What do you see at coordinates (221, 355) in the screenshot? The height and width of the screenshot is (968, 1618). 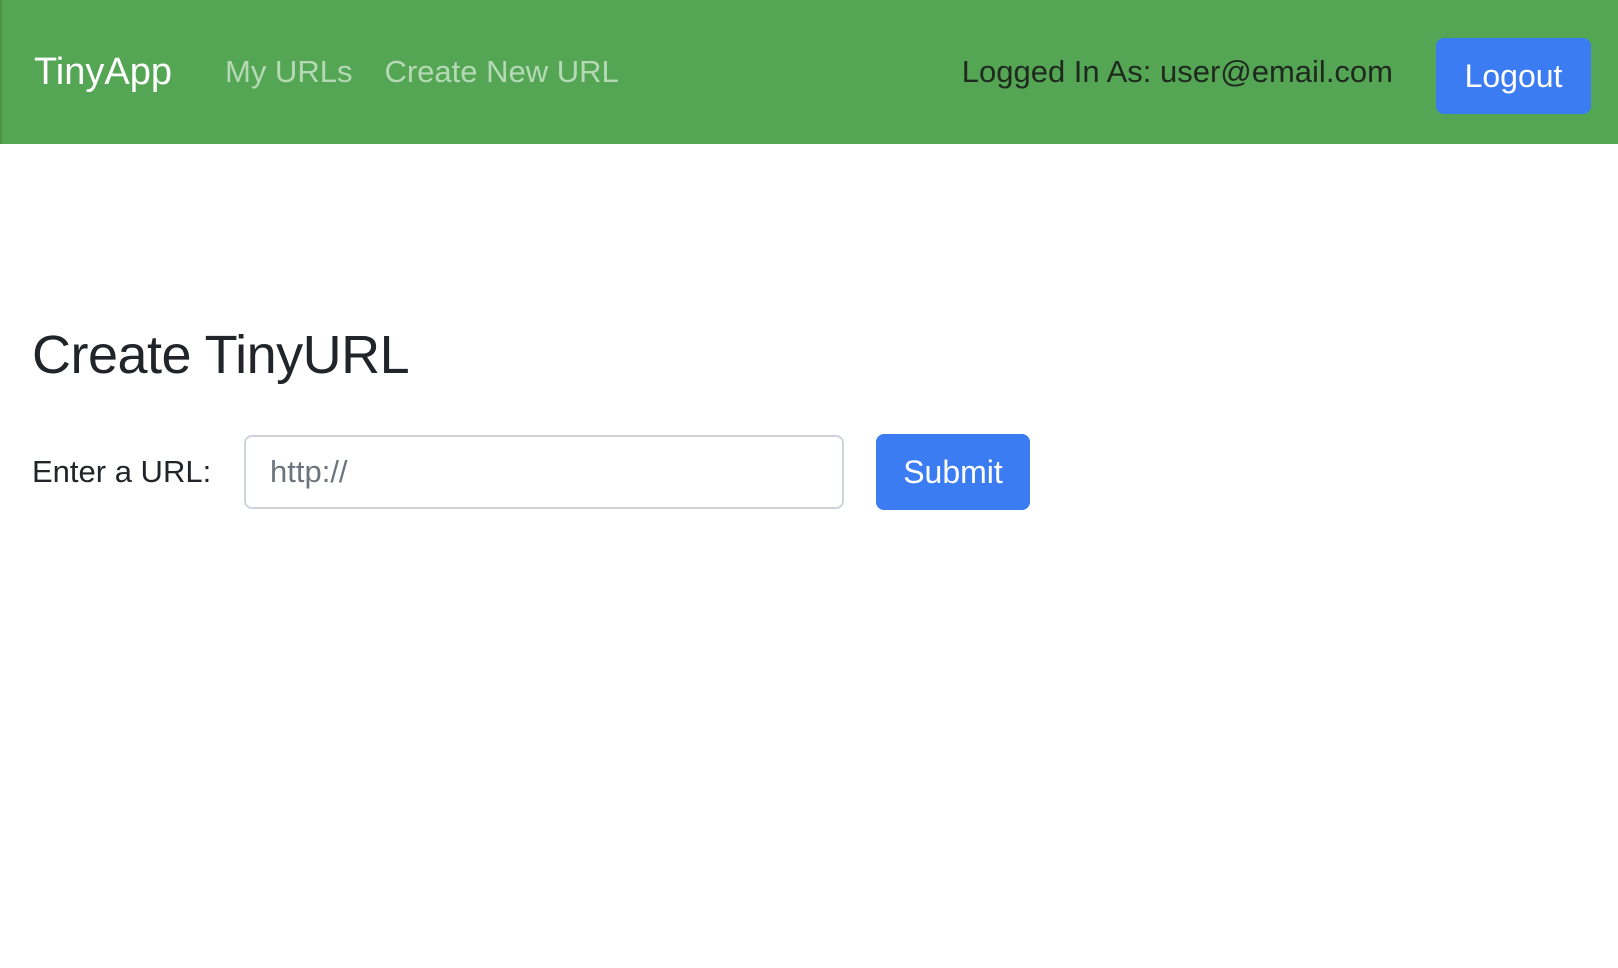 I see `page-title: Create TinyURL` at bounding box center [221, 355].